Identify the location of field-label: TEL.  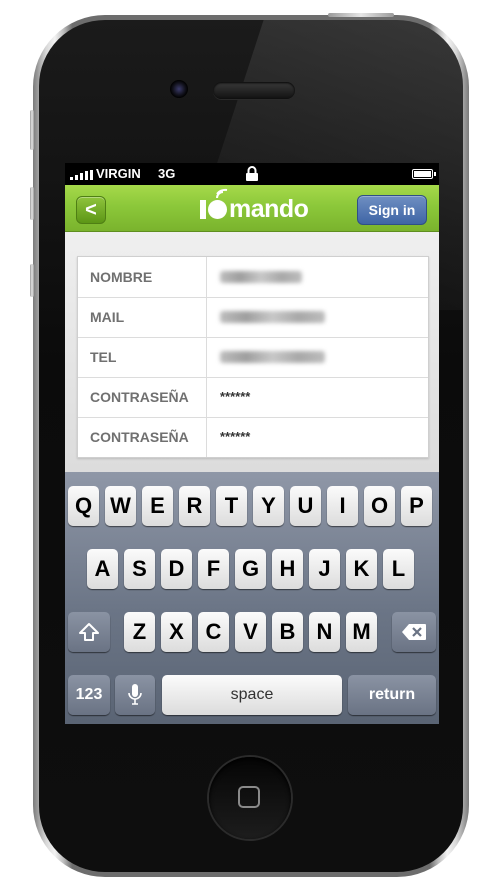
(103, 357).